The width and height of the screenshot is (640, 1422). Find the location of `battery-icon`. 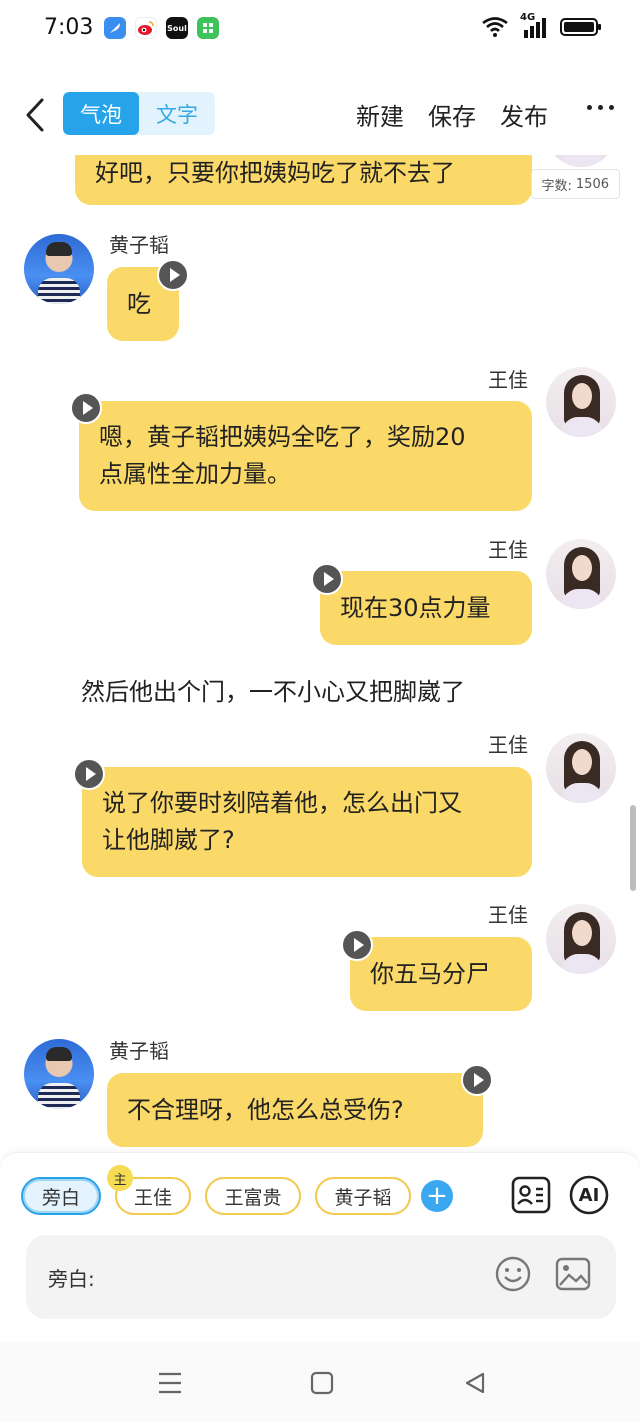

battery-icon is located at coordinates (580, 27).